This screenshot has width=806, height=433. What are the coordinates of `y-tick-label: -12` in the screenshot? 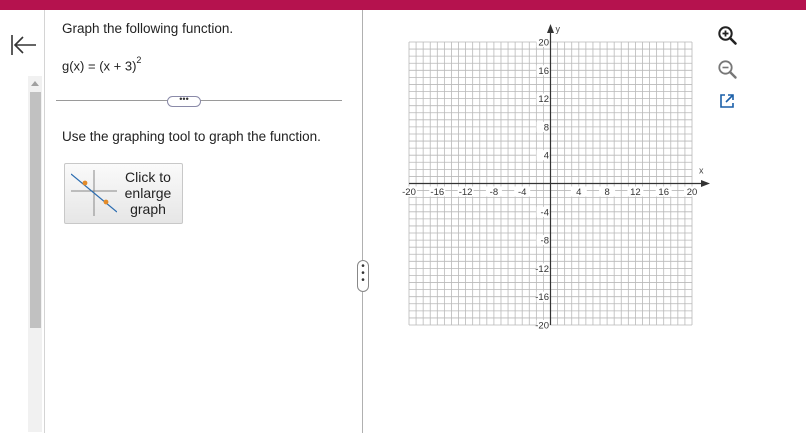 It's located at (542, 269).